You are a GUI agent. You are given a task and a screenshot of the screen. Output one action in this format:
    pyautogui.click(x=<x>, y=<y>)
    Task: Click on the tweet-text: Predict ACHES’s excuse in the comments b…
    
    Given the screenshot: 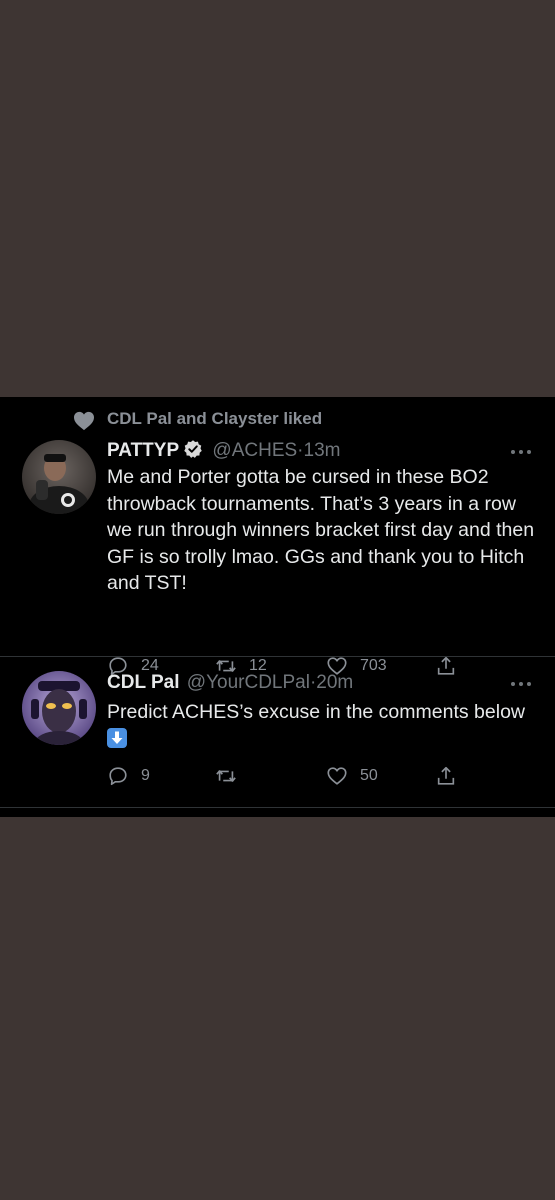 What is the action you would take?
    pyautogui.click(x=316, y=712)
    